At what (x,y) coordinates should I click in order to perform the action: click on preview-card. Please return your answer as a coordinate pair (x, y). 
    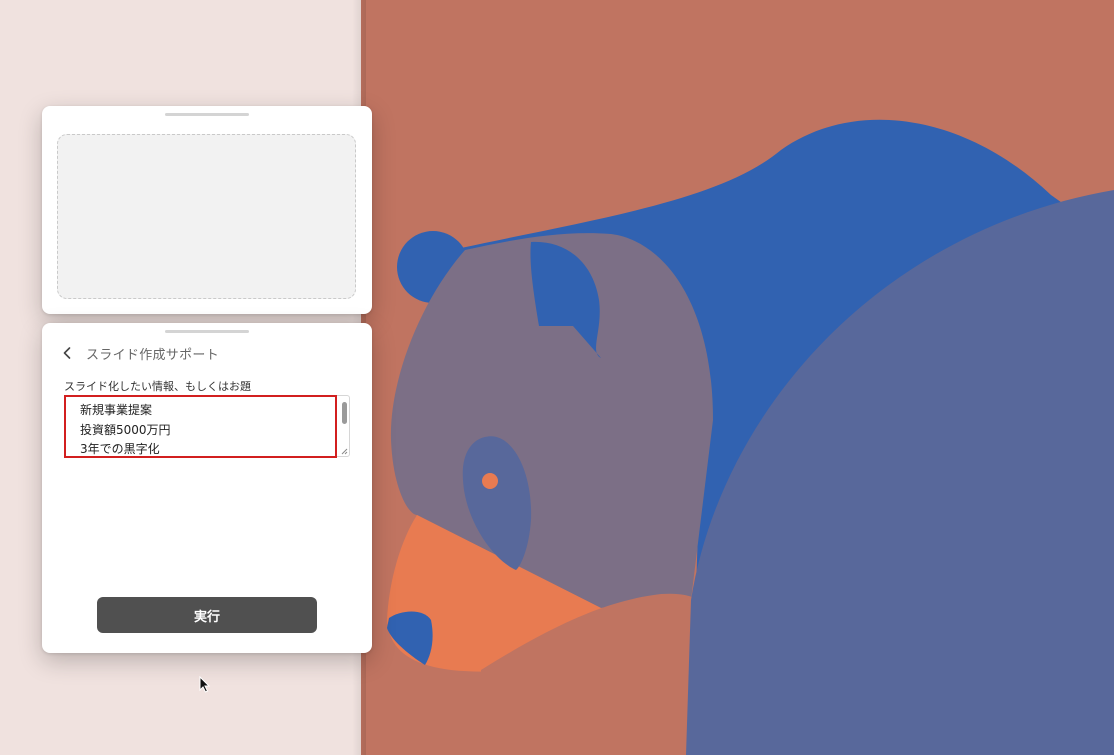
    Looking at the image, I should click on (207, 210).